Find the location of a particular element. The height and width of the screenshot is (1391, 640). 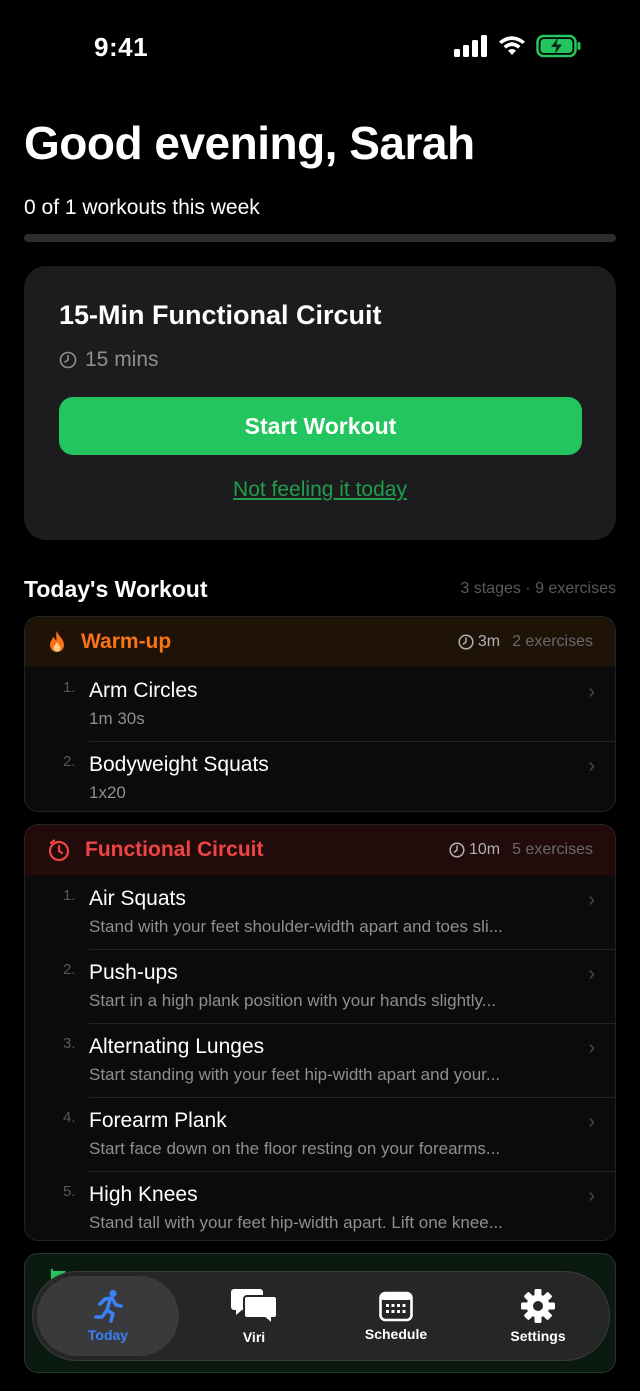

tab-today: Today is located at coordinates (108, 1316).